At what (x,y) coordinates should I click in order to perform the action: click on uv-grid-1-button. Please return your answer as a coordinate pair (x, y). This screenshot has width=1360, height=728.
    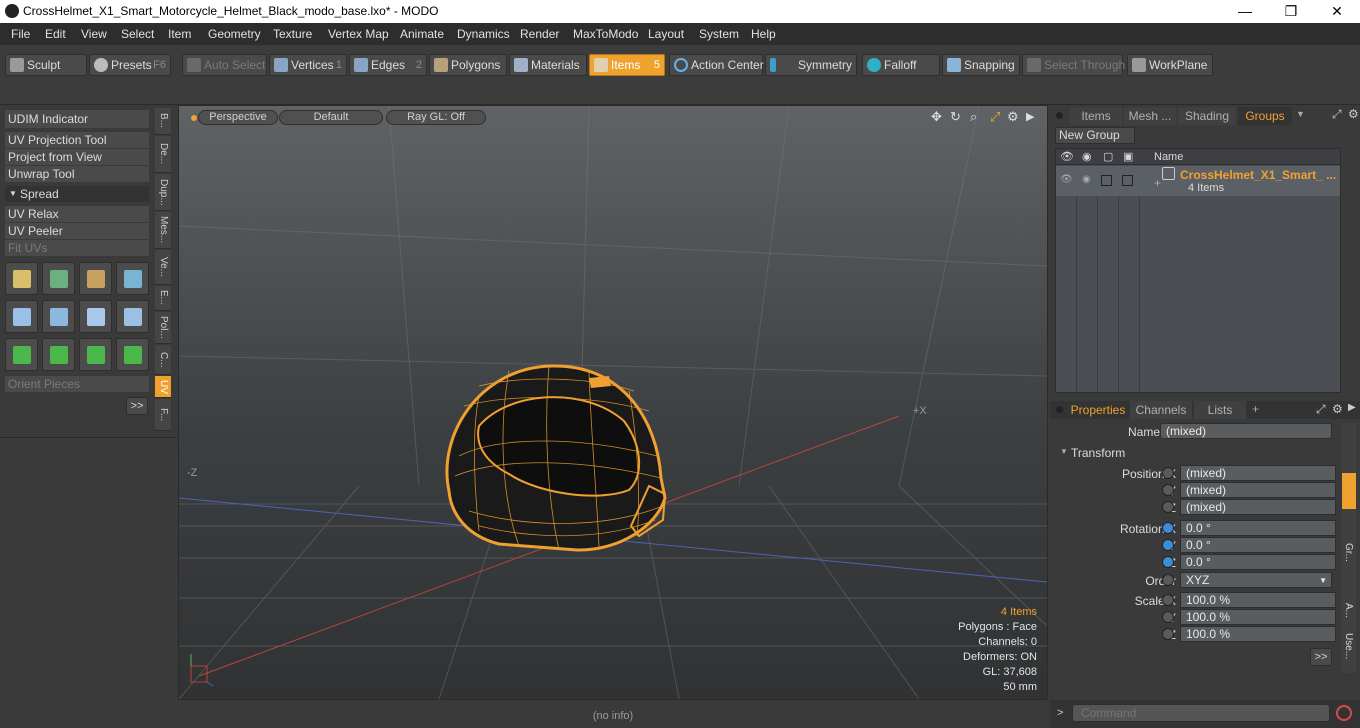
    Looking at the image, I should click on (21, 316).